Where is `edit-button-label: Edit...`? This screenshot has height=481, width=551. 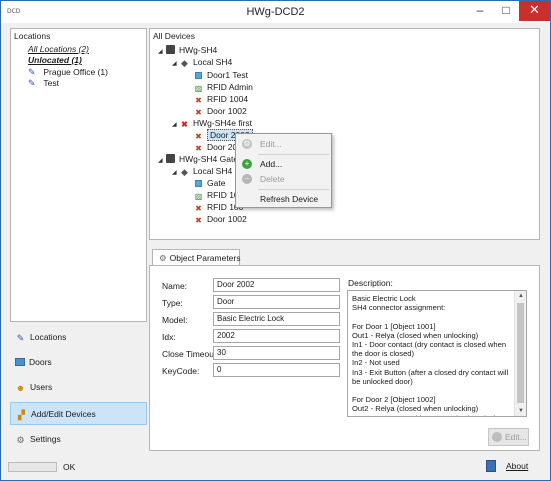
edit-button-label: Edit... is located at coordinates (516, 437).